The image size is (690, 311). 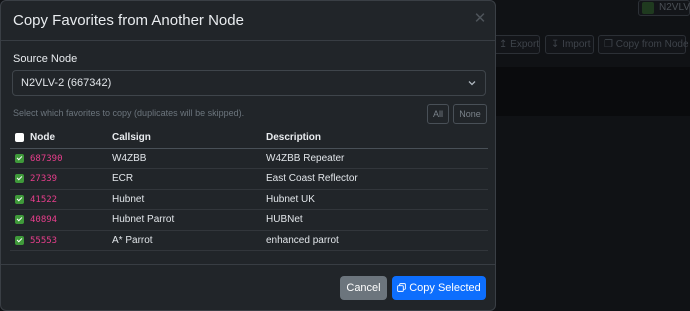 I want to click on import-button: ↧ Import, so click(x=569, y=44).